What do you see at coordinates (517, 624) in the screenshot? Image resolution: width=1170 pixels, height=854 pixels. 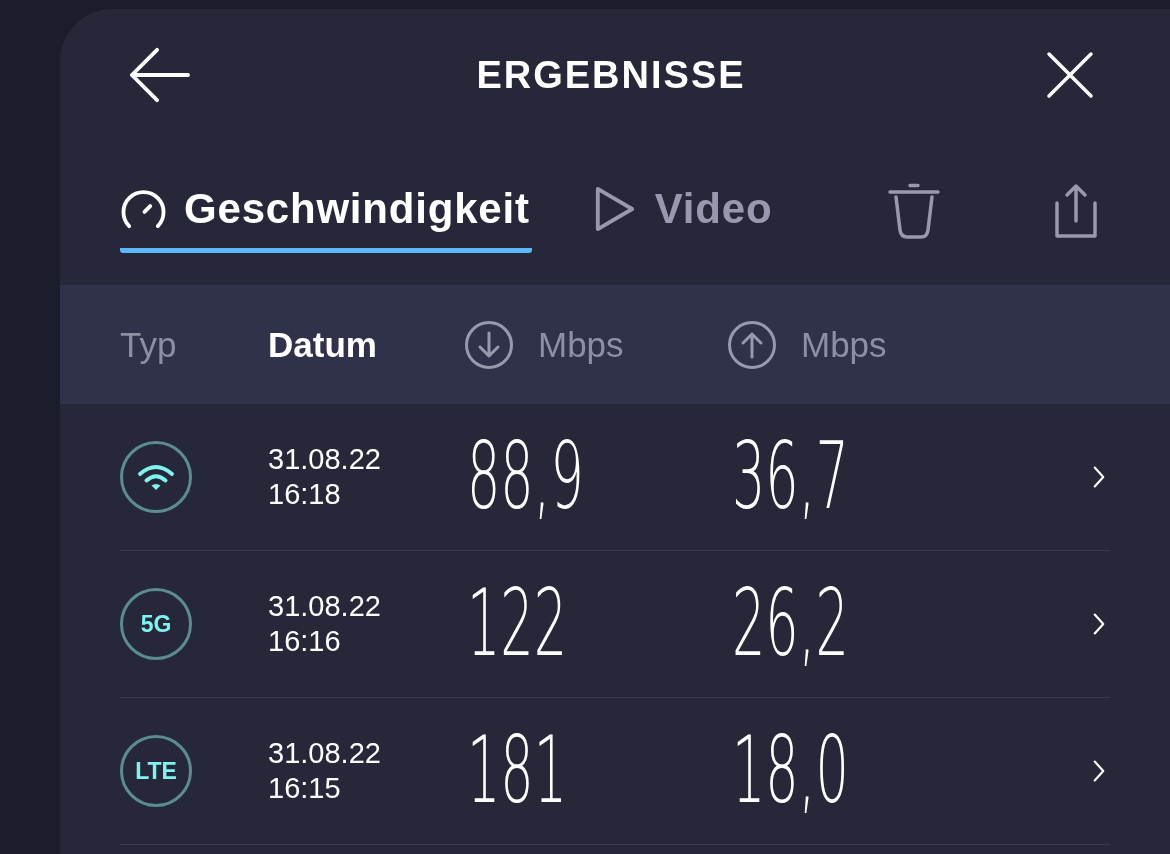 I see `download-speed: 122` at bounding box center [517, 624].